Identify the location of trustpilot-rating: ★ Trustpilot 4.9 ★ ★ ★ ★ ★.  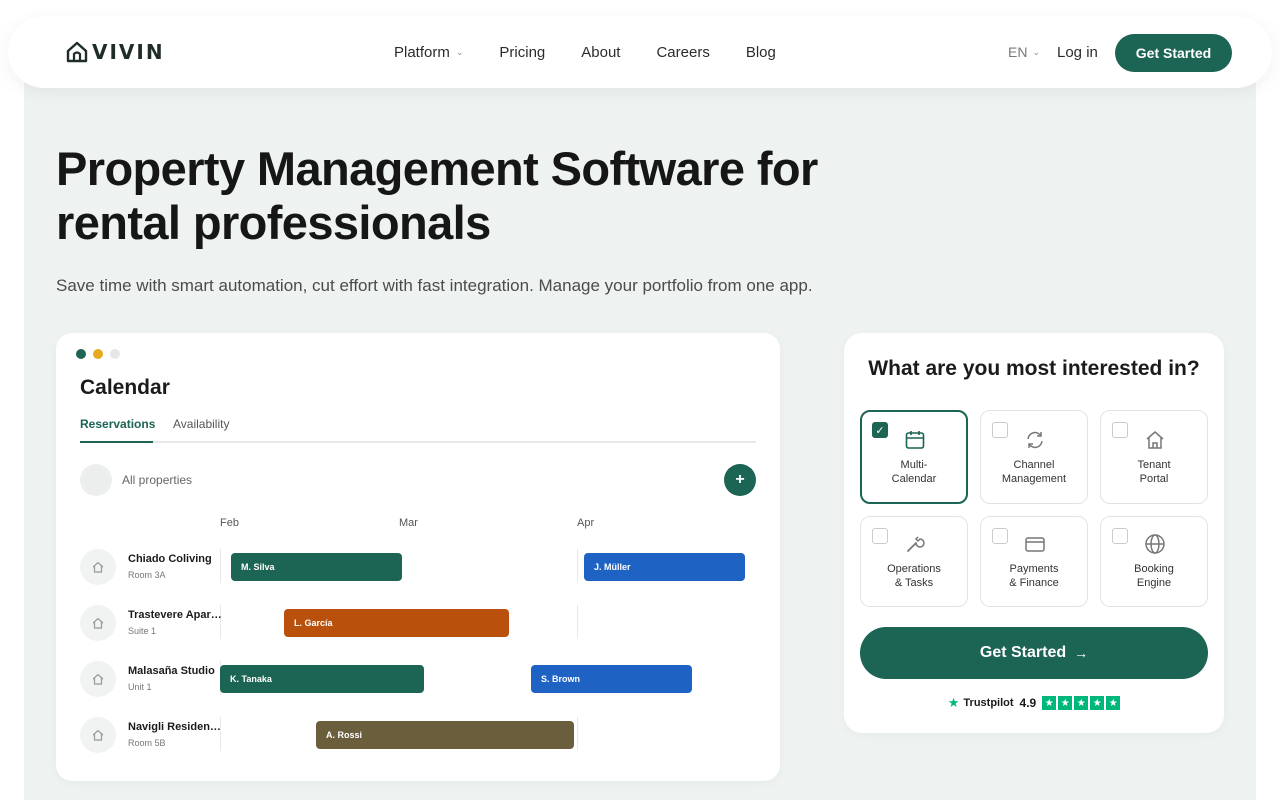
(1034, 703).